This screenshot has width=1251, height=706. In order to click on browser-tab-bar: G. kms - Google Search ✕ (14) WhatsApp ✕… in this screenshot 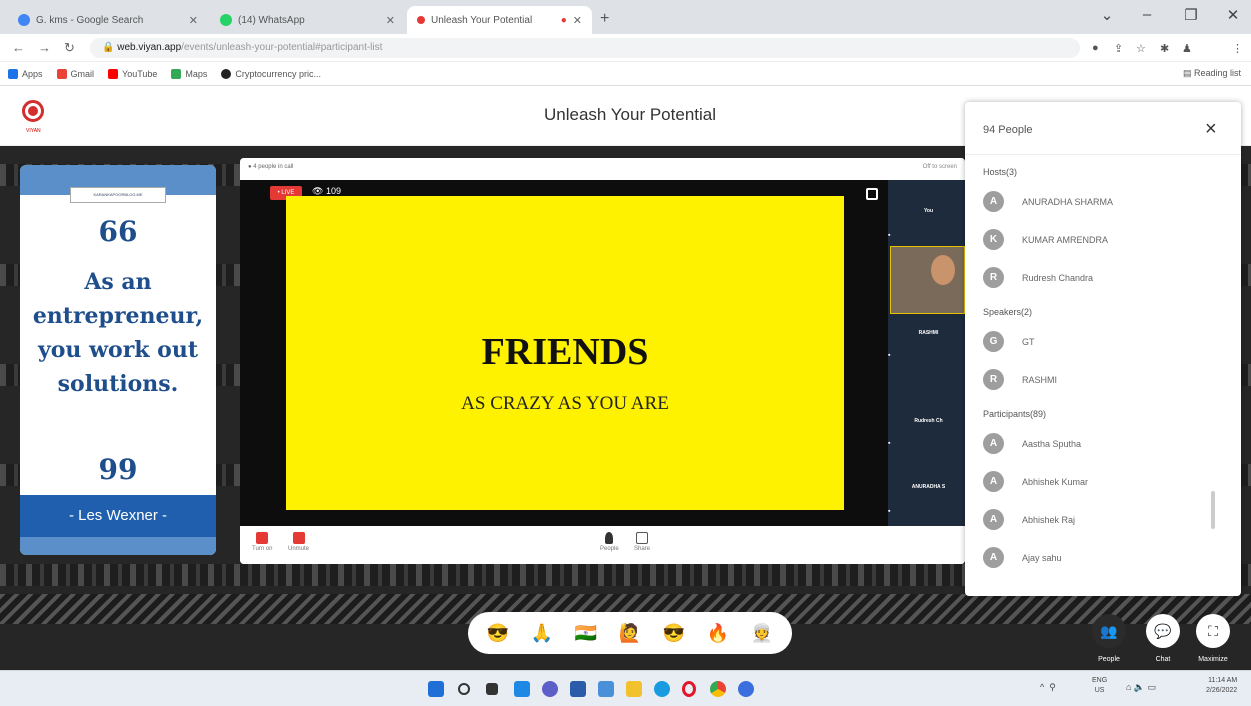, I will do `click(625, 17)`.